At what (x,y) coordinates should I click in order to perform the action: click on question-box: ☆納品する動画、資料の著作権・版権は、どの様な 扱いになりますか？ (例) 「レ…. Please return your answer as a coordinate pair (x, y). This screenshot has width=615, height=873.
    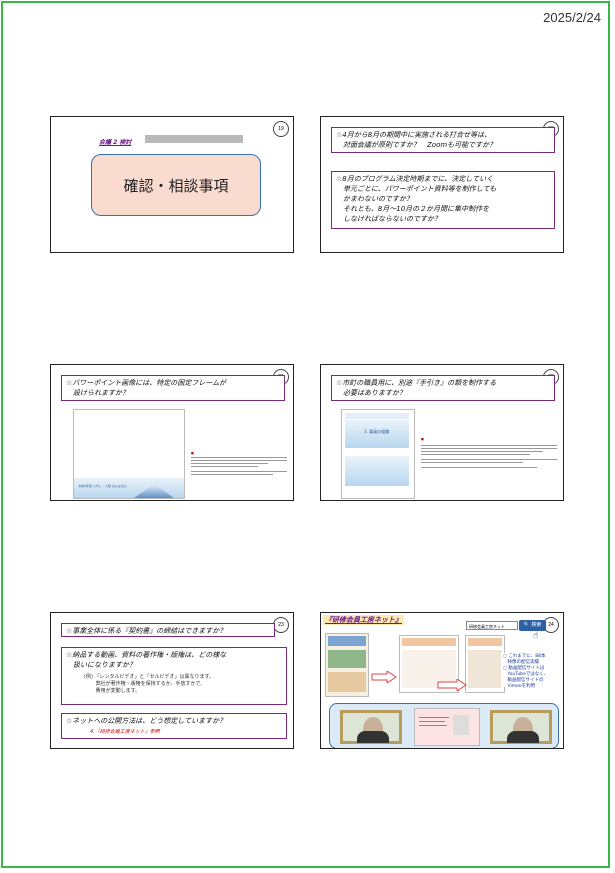
    Looking at the image, I should click on (174, 676).